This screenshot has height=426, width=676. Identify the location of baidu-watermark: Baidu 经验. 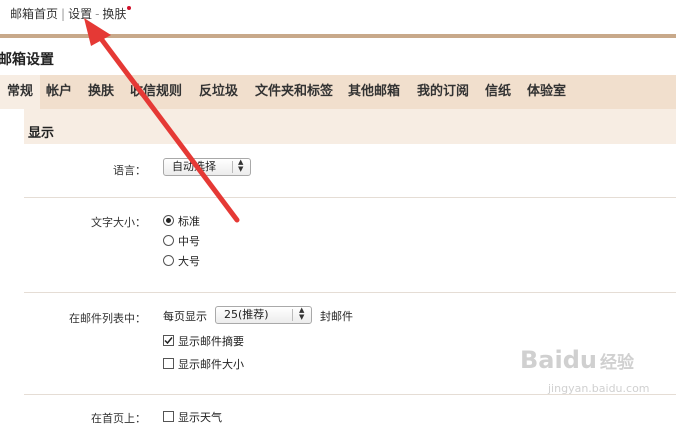
(577, 360).